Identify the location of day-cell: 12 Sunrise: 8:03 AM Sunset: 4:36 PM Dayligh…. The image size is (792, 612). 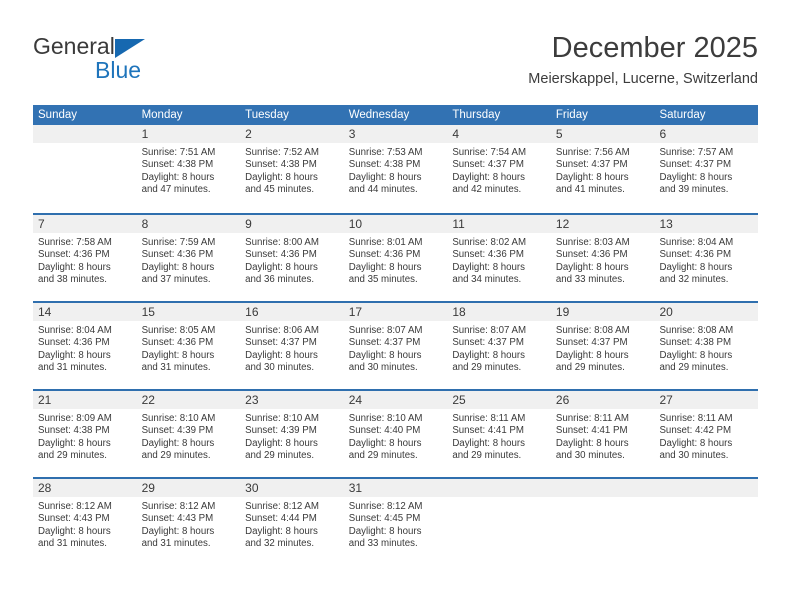
(602, 258).